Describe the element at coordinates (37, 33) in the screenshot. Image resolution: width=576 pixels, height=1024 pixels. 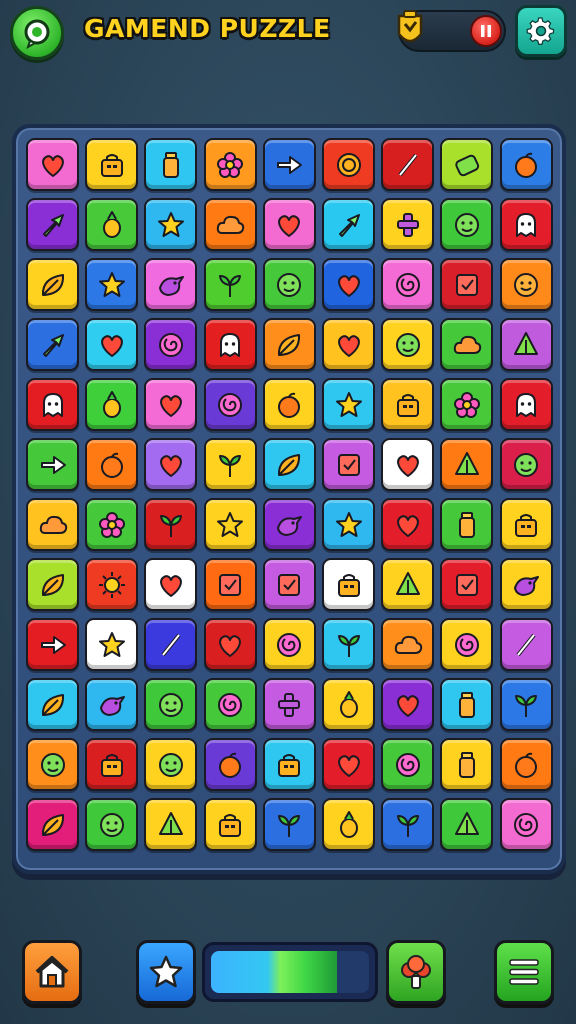
I see `chat-bubble-icon` at that location.